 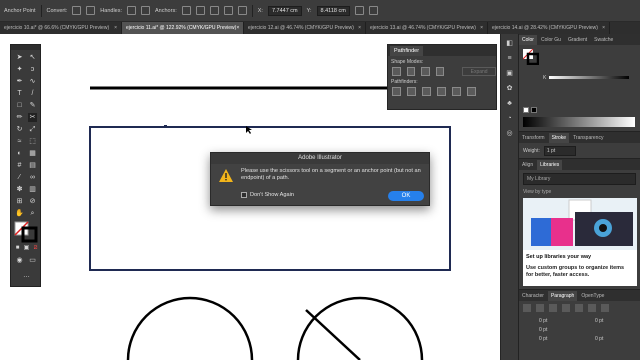 What do you see at coordinates (531, 57) in the screenshot?
I see `fill-stroke-swatch-icon` at bounding box center [531, 57].